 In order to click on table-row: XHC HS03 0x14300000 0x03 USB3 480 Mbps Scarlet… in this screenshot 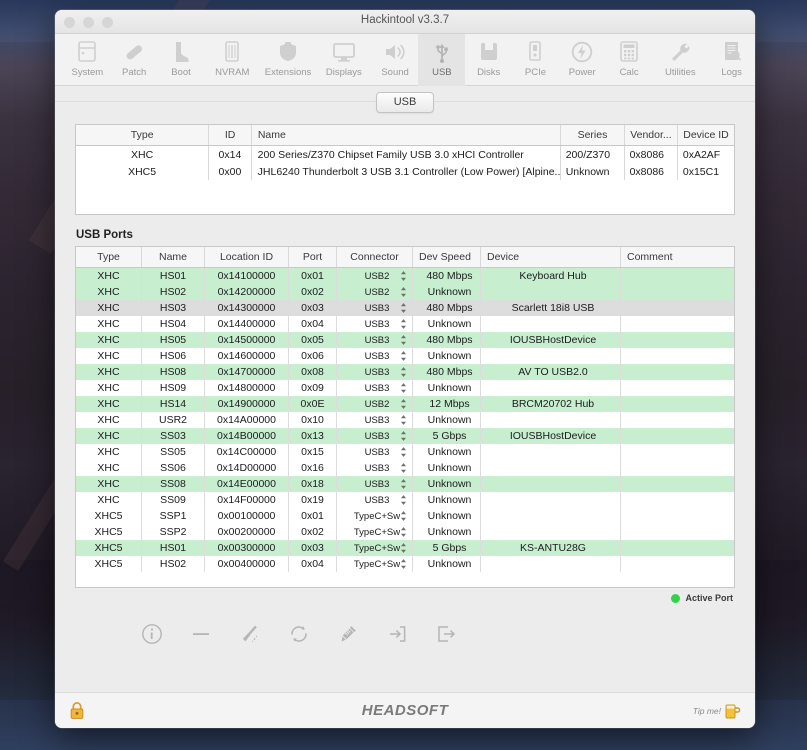, I will do `click(405, 308)`.